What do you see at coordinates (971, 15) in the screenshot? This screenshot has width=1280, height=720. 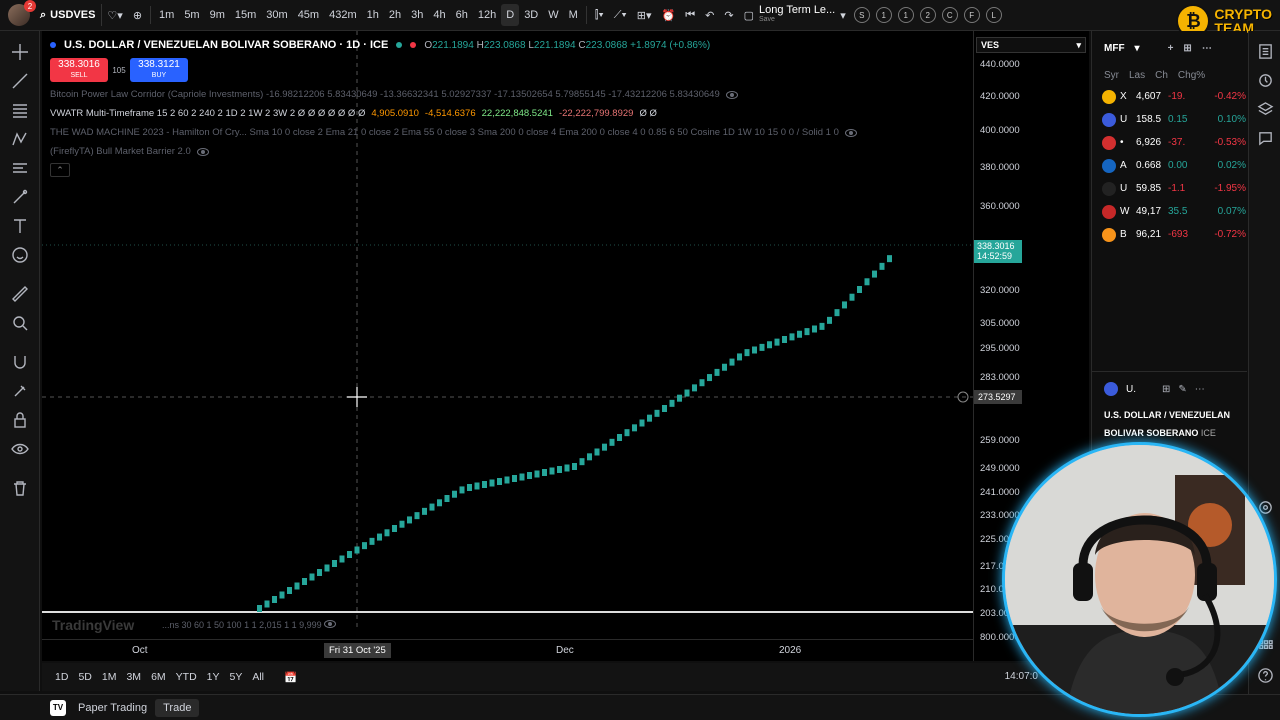 I see `quick-button: F` at bounding box center [971, 15].